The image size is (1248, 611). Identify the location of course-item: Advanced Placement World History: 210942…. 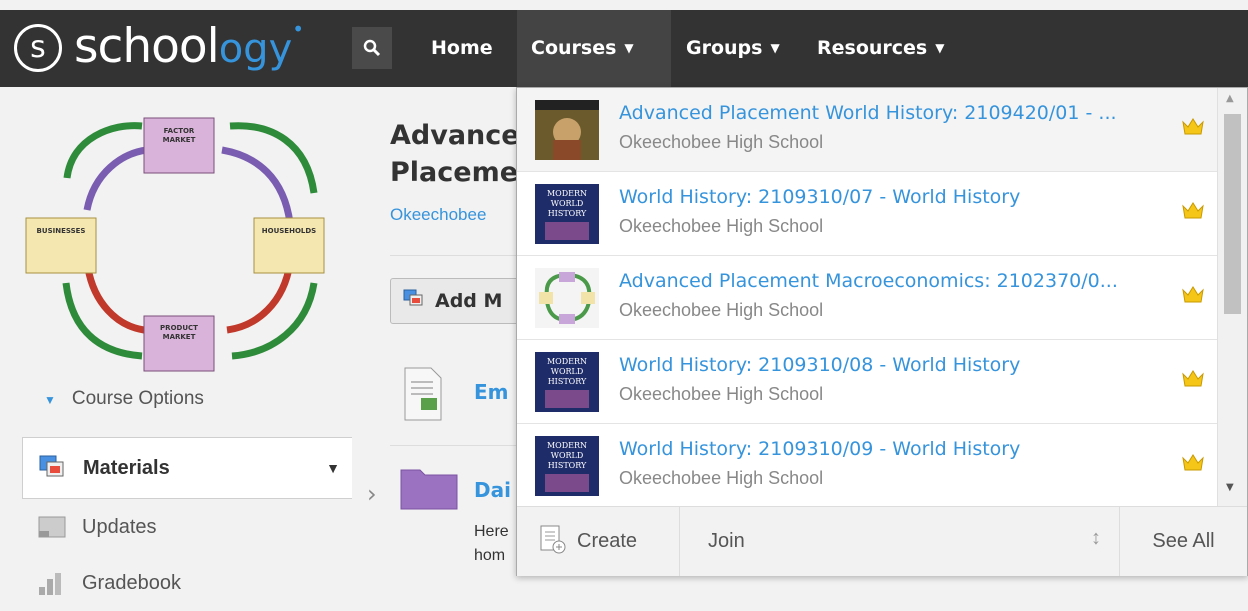
(867, 130).